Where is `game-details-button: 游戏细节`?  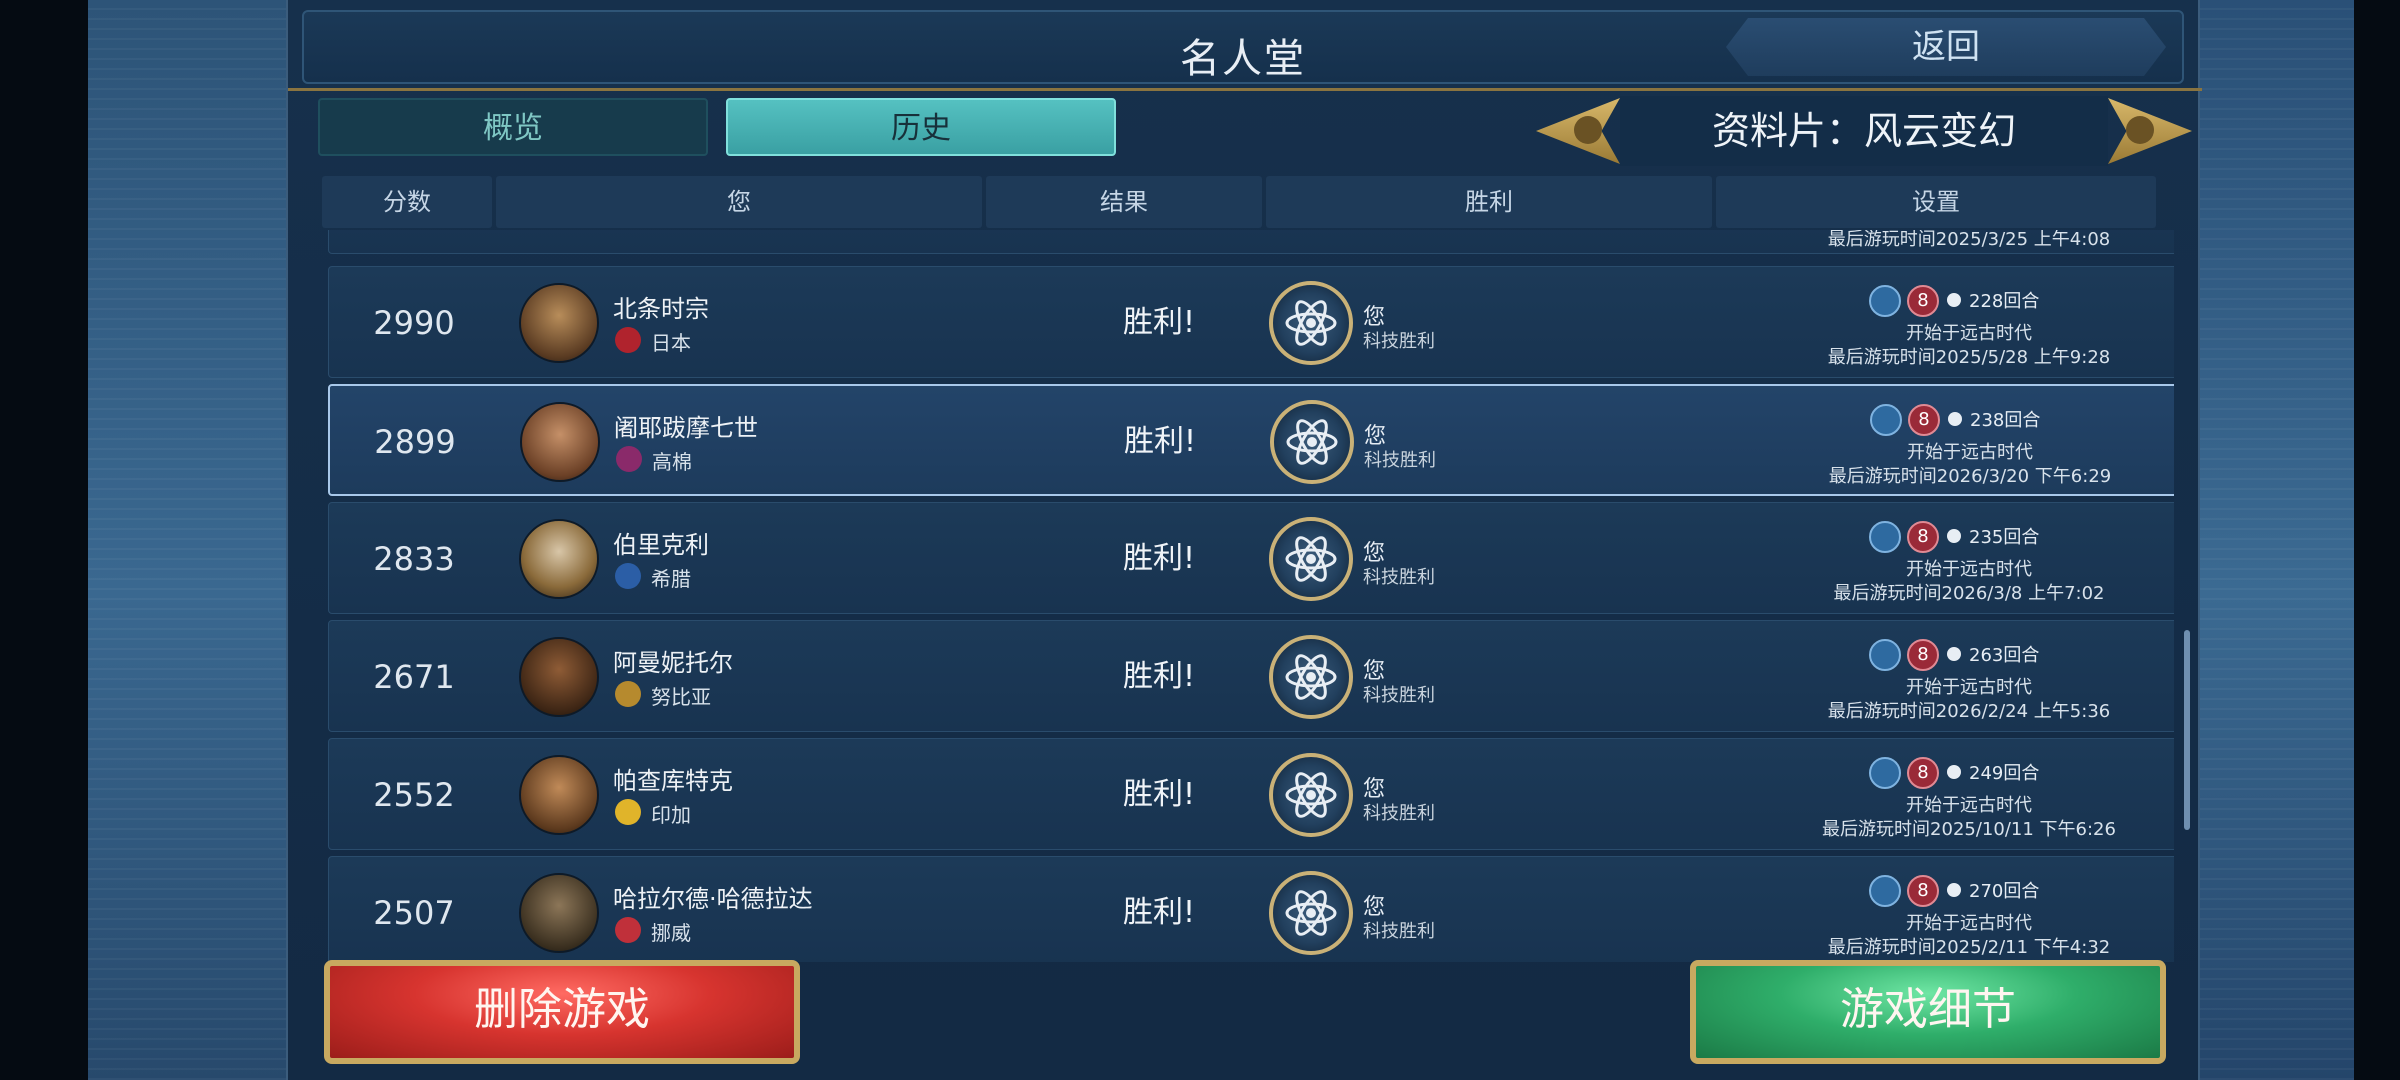 game-details-button: 游戏细节 is located at coordinates (1928, 1012).